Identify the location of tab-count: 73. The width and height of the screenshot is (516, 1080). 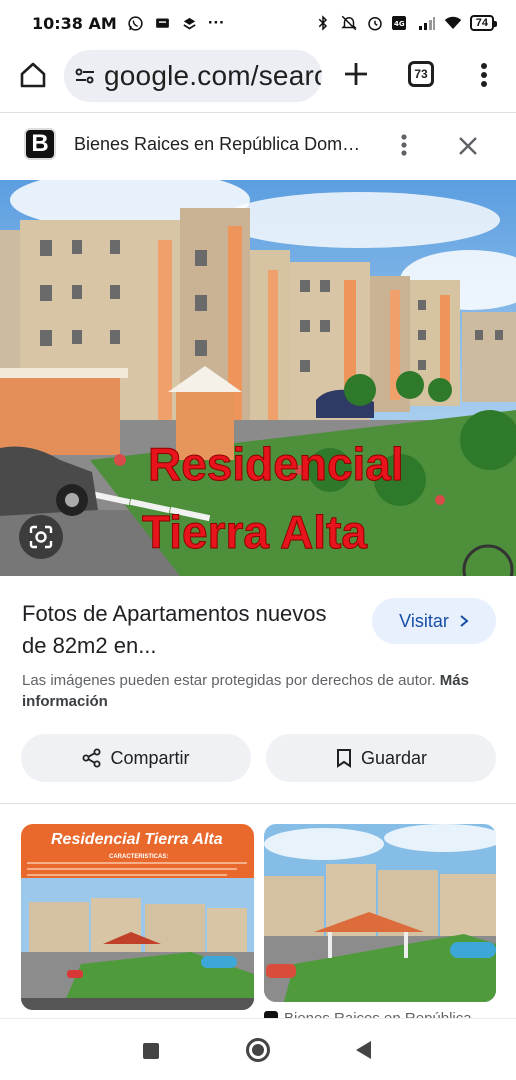
(421, 74).